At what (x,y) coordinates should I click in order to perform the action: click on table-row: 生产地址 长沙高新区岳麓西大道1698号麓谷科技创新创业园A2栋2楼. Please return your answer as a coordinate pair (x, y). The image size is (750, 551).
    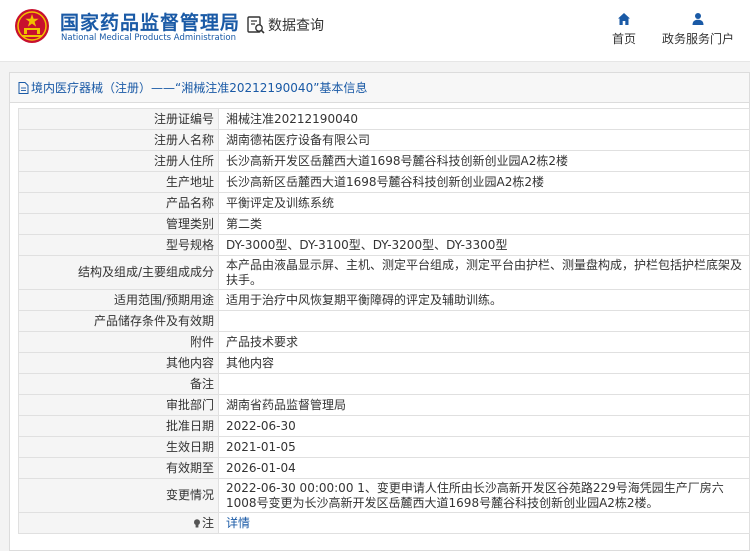
    Looking at the image, I should click on (384, 182).